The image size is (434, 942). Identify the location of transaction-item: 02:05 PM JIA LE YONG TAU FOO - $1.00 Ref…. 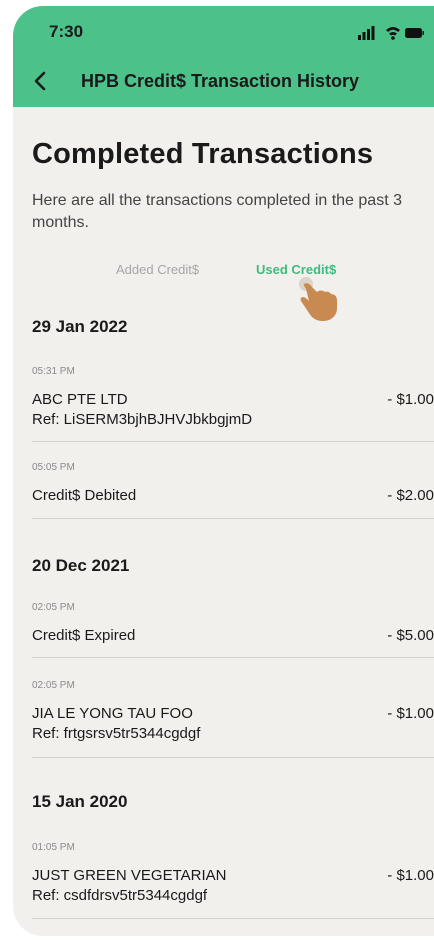
(233, 711).